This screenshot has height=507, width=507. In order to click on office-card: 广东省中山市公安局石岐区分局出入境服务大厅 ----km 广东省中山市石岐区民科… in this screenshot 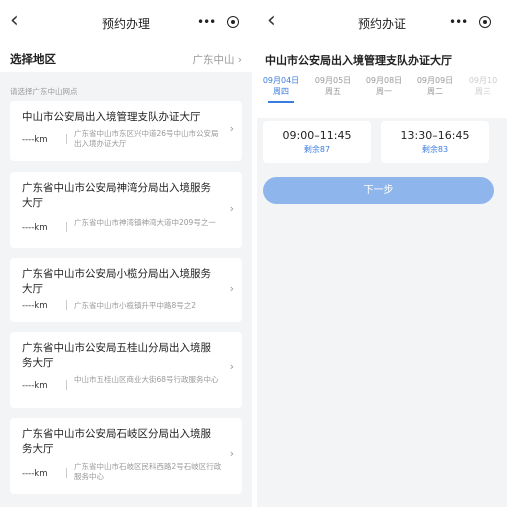, I will do `click(126, 456)`.